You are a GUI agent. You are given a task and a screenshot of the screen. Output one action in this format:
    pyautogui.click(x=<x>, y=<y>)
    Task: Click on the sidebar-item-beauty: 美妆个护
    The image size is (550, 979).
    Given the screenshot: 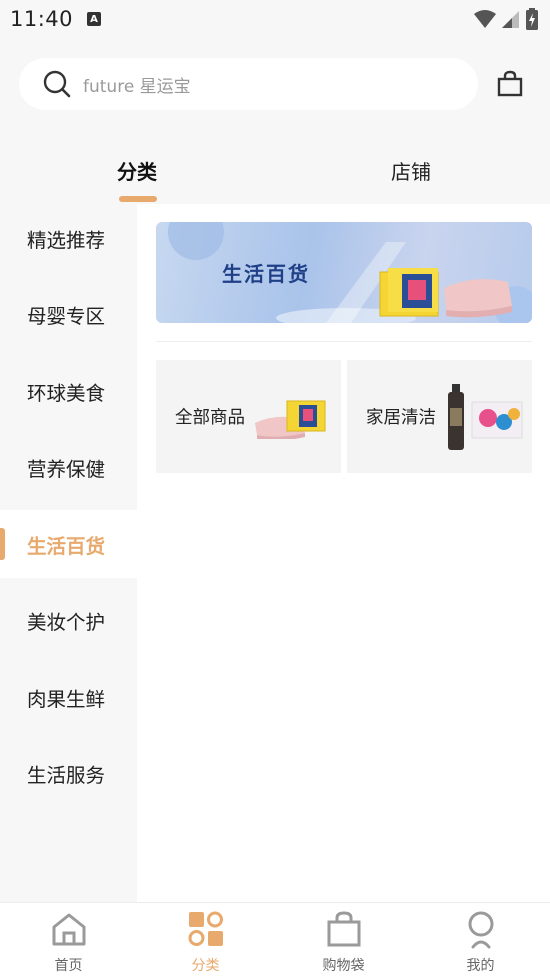 What is the action you would take?
    pyautogui.click(x=68, y=620)
    